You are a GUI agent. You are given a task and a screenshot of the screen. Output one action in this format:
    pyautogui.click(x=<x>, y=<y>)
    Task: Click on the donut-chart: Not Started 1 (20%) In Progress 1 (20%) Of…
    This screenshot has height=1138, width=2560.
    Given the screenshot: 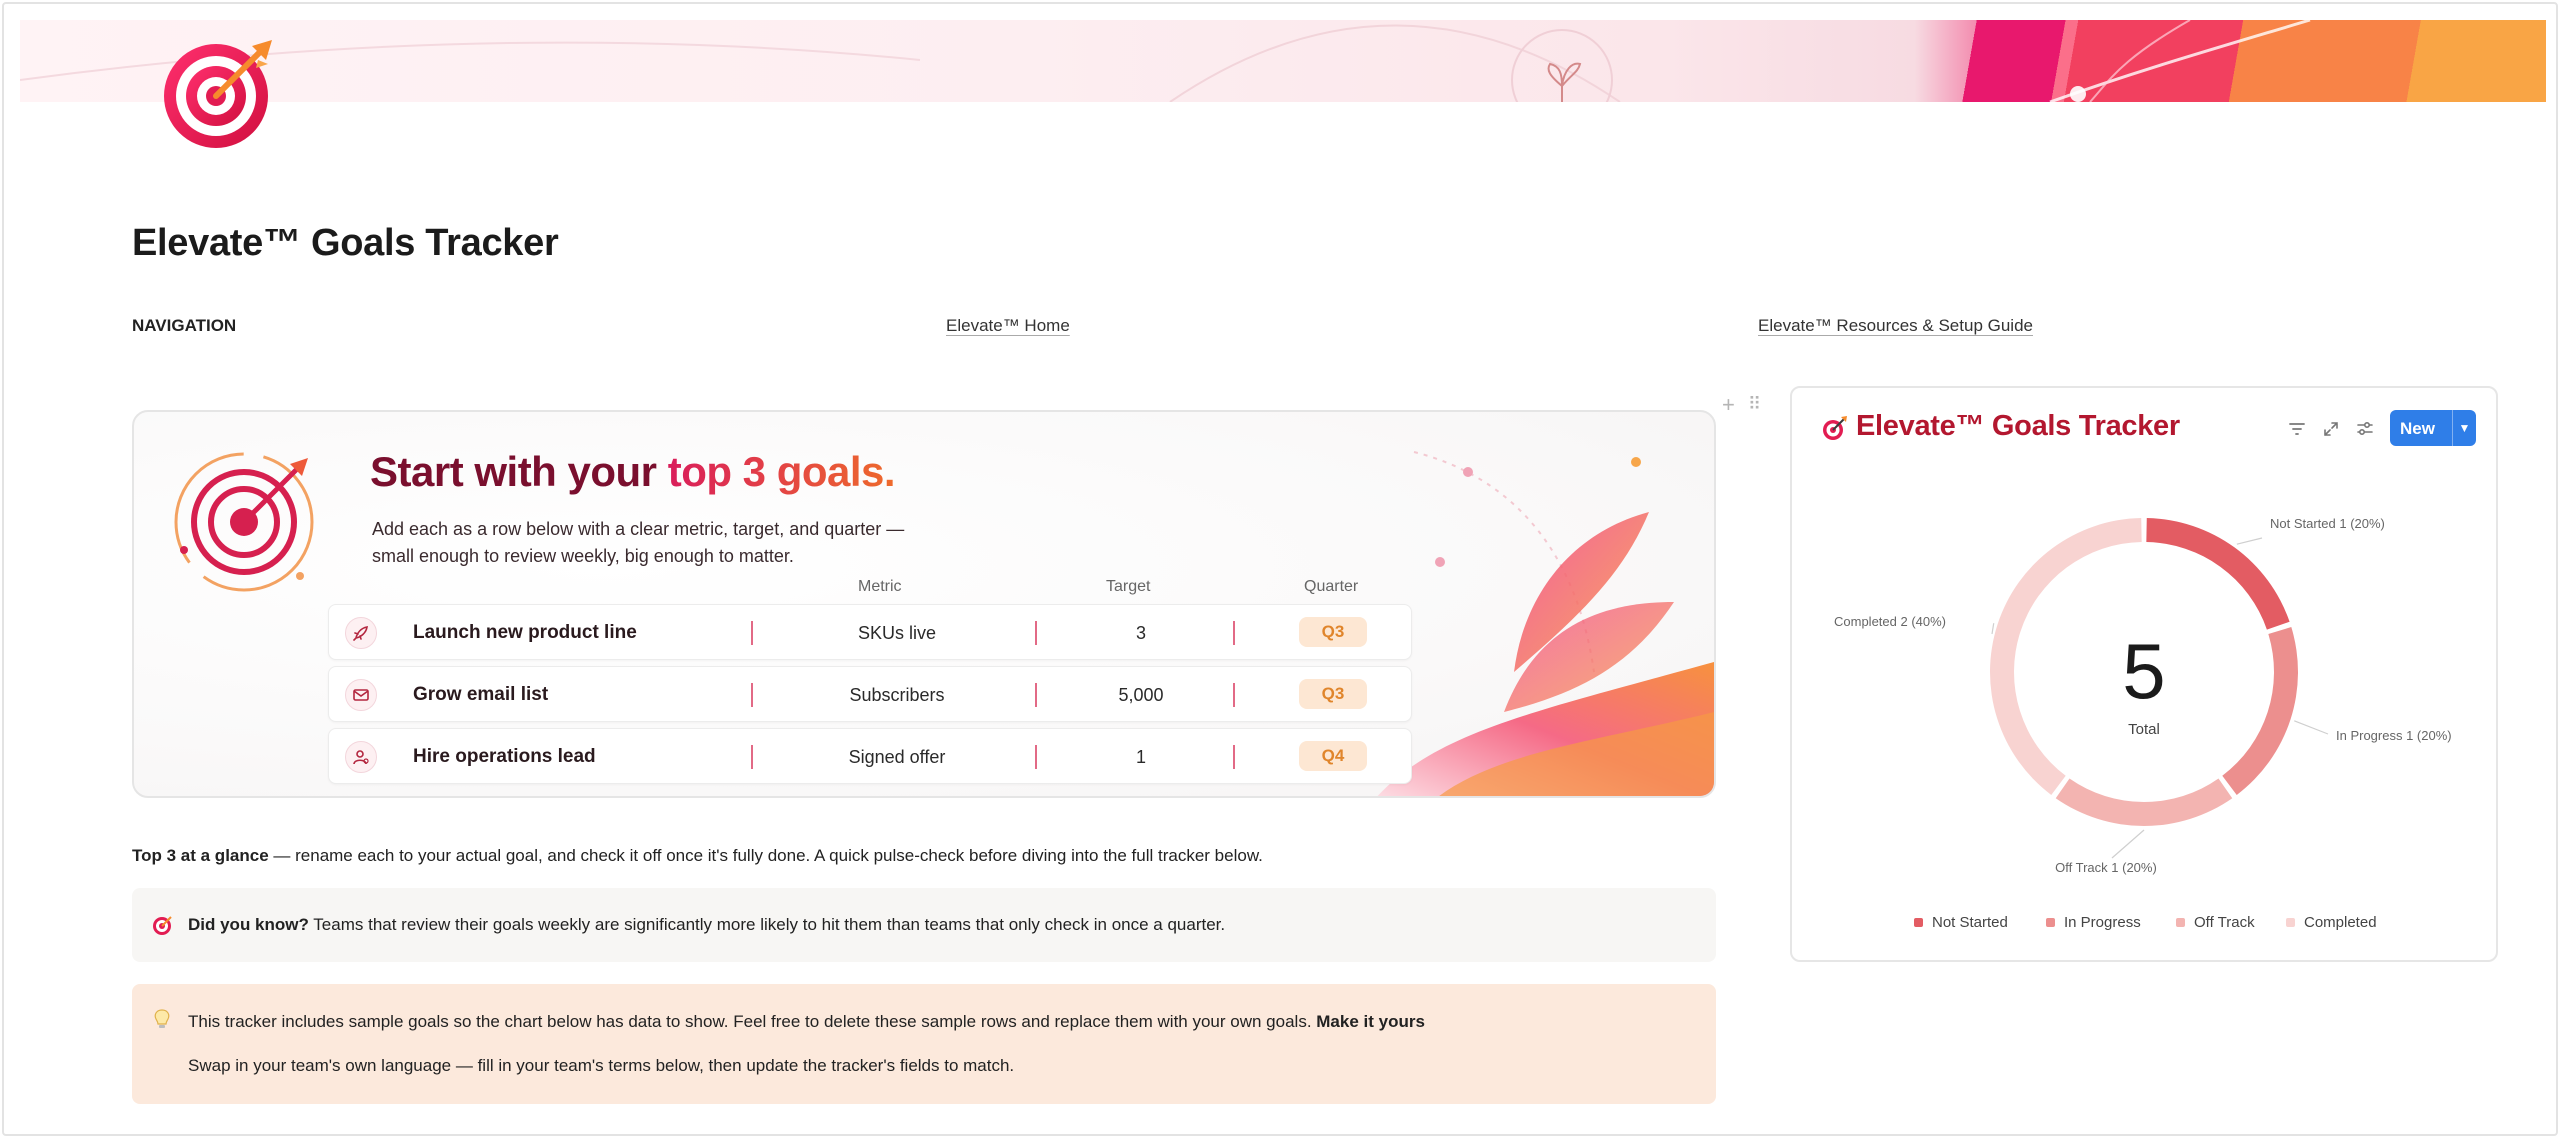 What is the action you would take?
    pyautogui.click(x=2143, y=723)
    